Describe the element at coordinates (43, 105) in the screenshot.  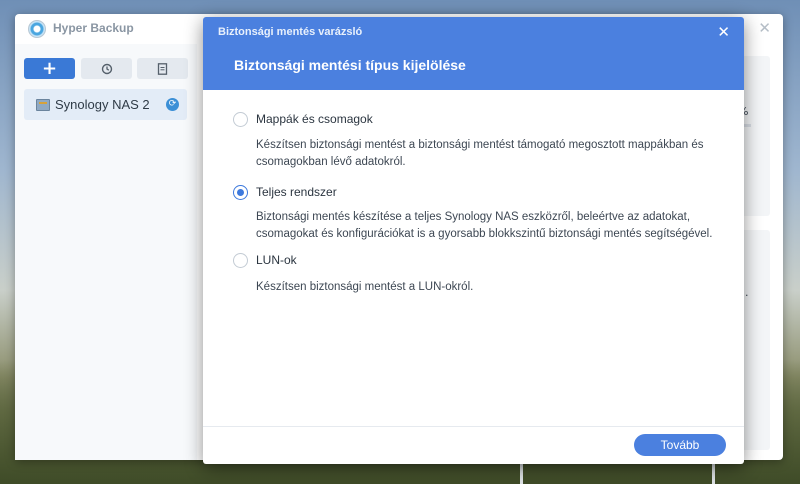
I see `nas-icon` at that location.